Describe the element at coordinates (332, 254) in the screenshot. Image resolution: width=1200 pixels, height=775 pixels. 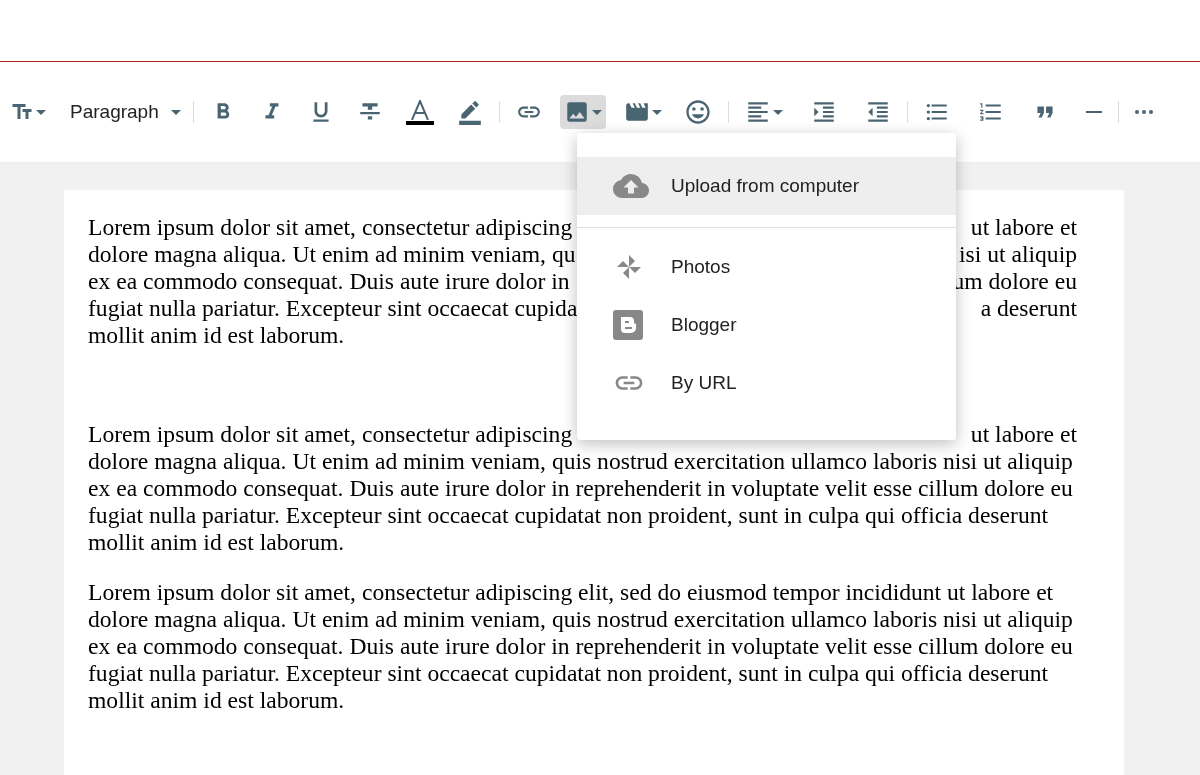
I see `text-line: dolore magna aliqua. Ut enim ad minim veniam, qu` at that location.